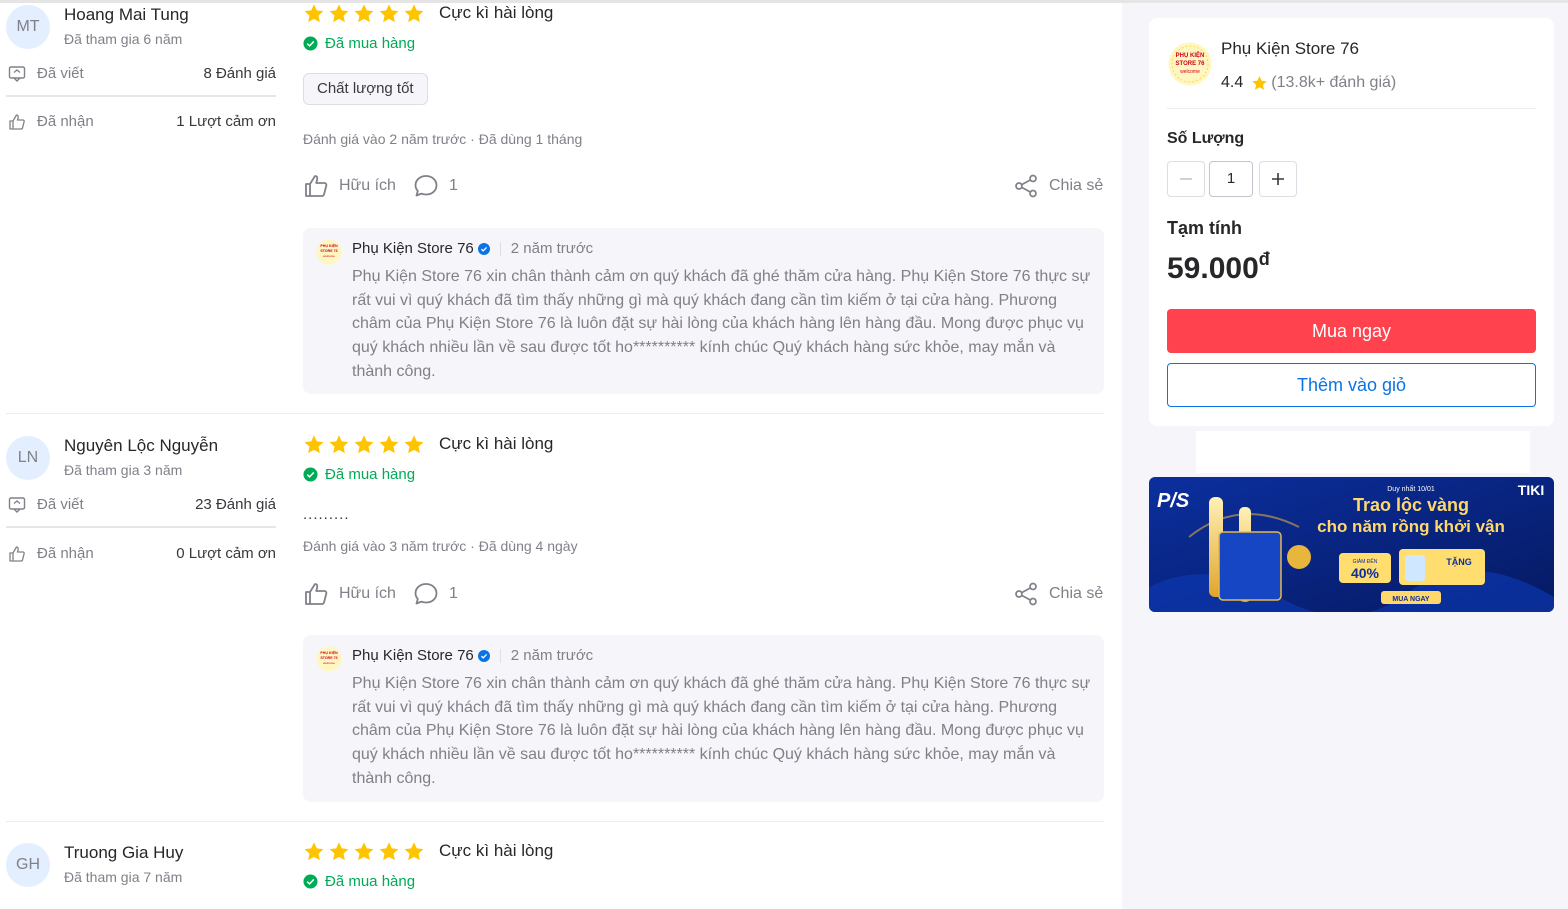 Image resolution: width=1568 pixels, height=909 pixels. What do you see at coordinates (28, 458) in the screenshot?
I see `avatar: LN` at bounding box center [28, 458].